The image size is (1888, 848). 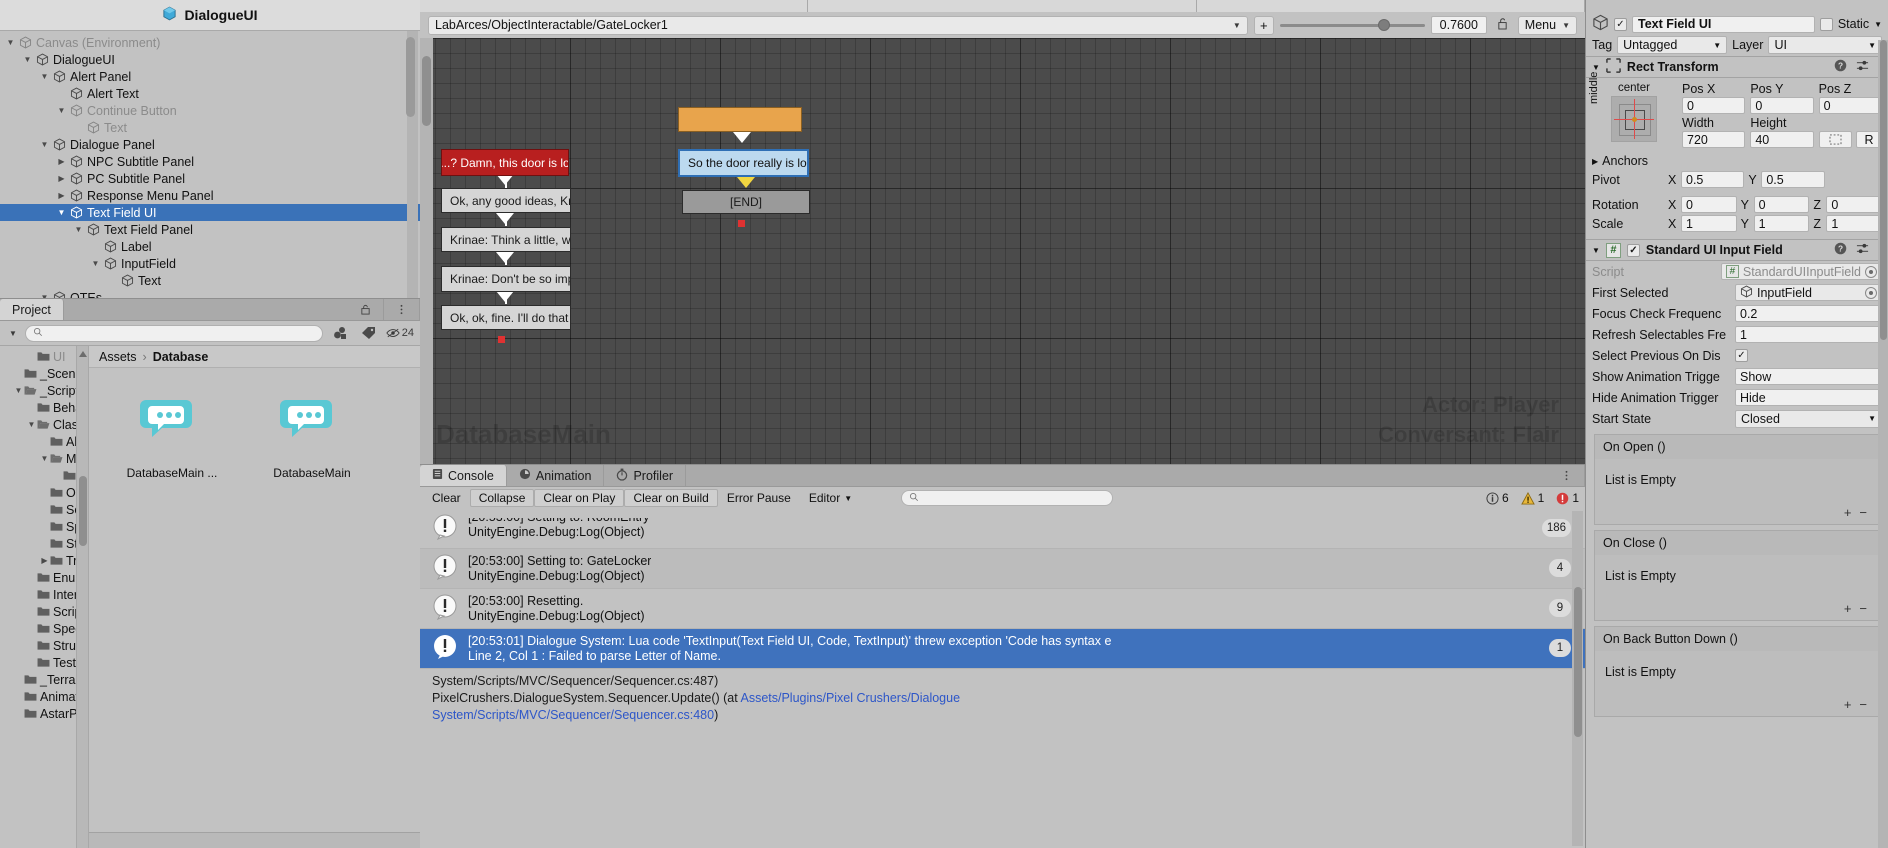 I want to click on width-field: 720, so click(x=1714, y=139).